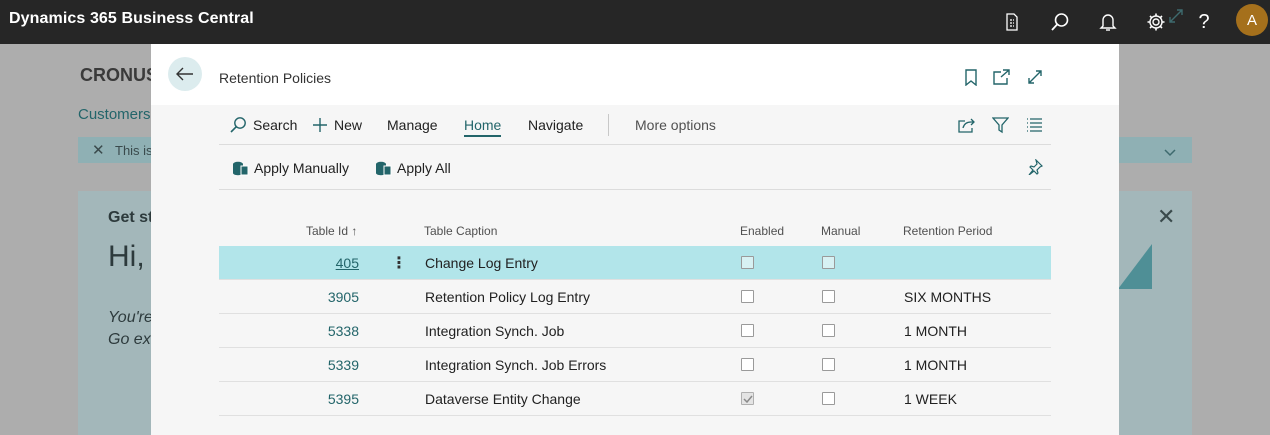  What do you see at coordinates (131, 19) in the screenshot?
I see `app-title: Dynamics 365 Business Central` at bounding box center [131, 19].